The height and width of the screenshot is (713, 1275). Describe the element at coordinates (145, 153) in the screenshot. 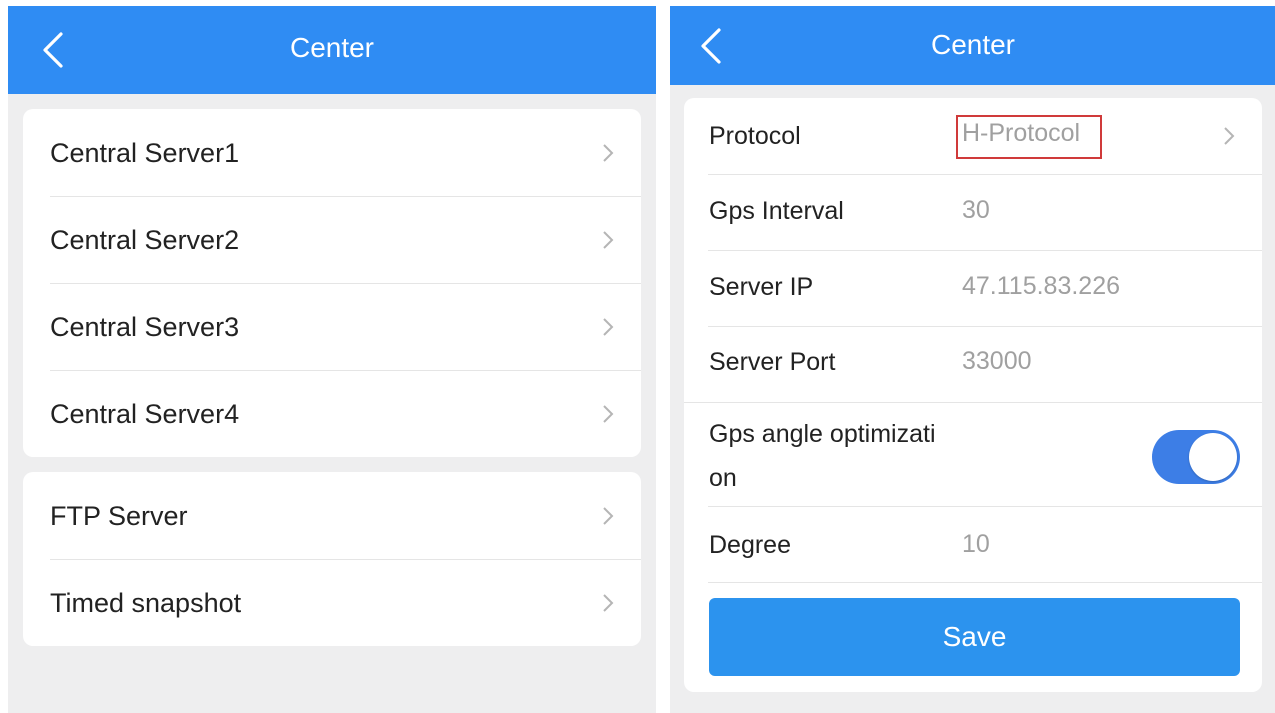

I see `list-item-label: Central Server1` at that location.